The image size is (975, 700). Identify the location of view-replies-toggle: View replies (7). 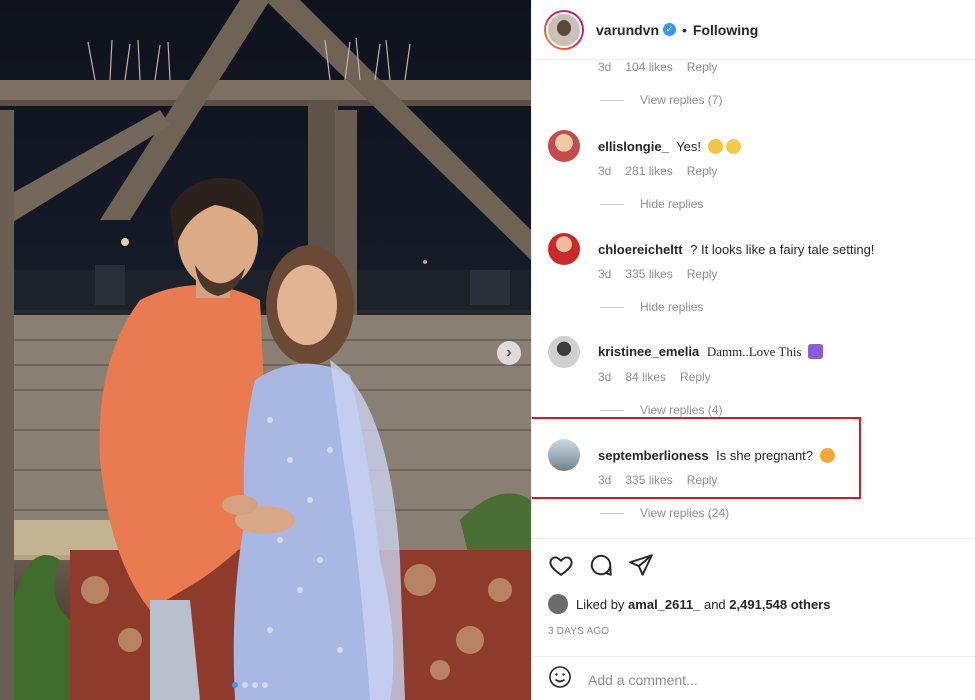
(661, 100).